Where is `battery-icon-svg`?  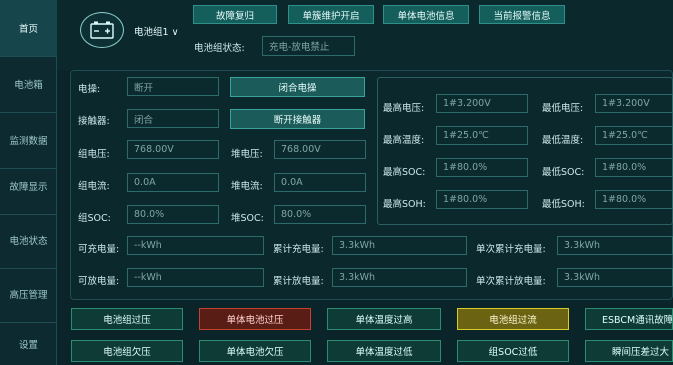
battery-icon-svg is located at coordinates (102, 30).